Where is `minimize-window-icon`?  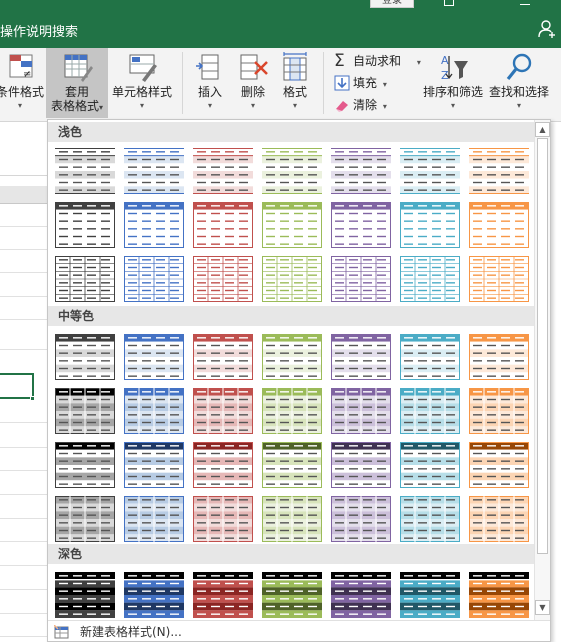 minimize-window-icon is located at coordinates (525, 4).